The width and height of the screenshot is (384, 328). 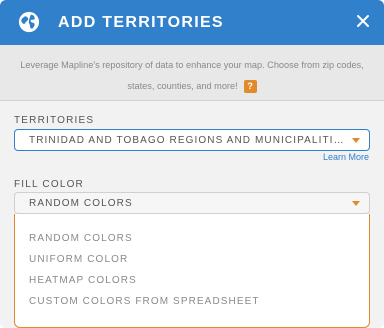 What do you see at coordinates (192, 301) in the screenshot?
I see `option-custom-colors: CUSTOM COLORS FROM SPREADSHEET` at bounding box center [192, 301].